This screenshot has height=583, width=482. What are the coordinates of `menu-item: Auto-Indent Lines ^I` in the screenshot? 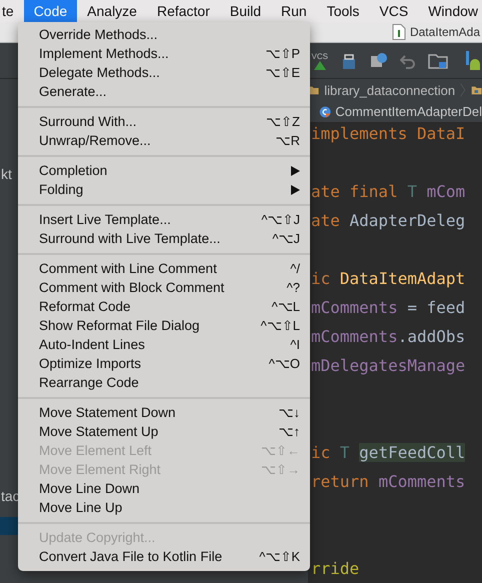 It's located at (164, 344).